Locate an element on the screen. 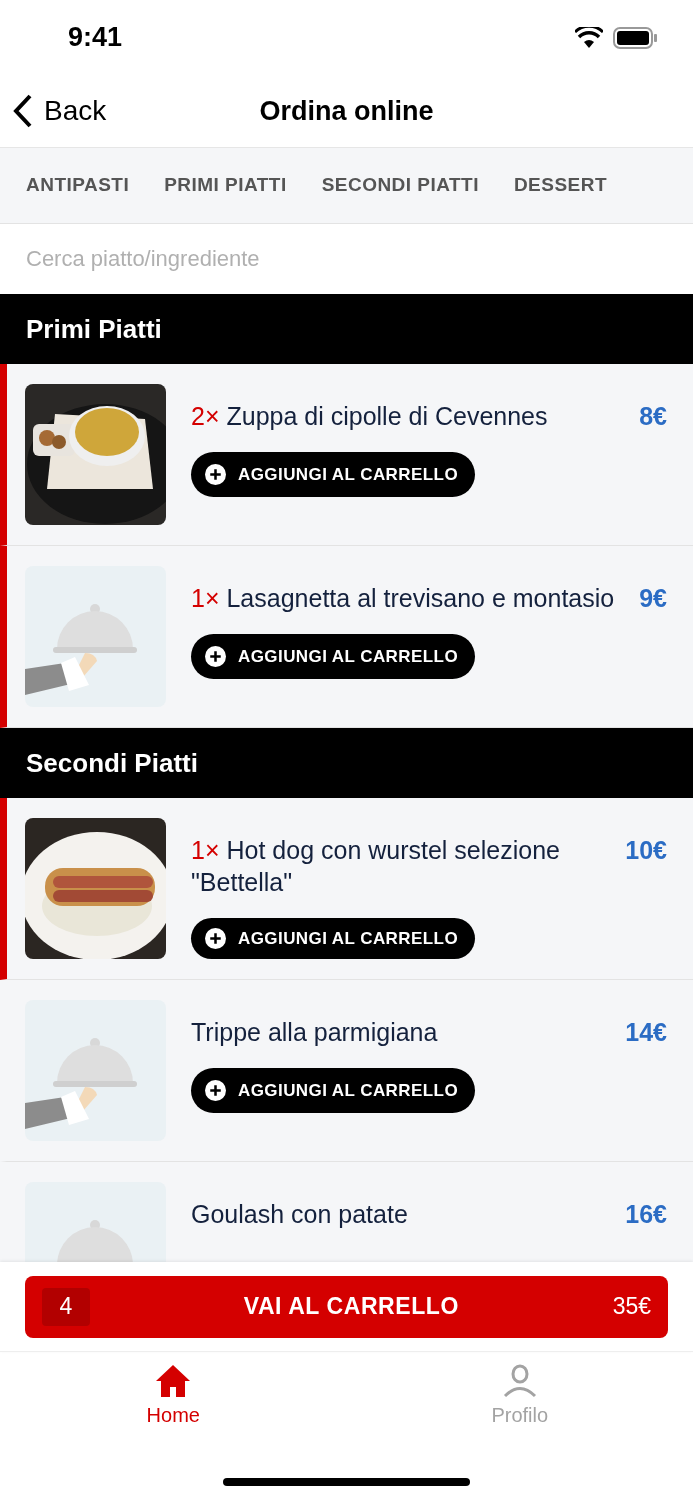 The height and width of the screenshot is (1500, 693). dish-row: Trippe alla parmigiana 14€ AGGIUNGI AL CARRELLO is located at coordinates (346, 1071).